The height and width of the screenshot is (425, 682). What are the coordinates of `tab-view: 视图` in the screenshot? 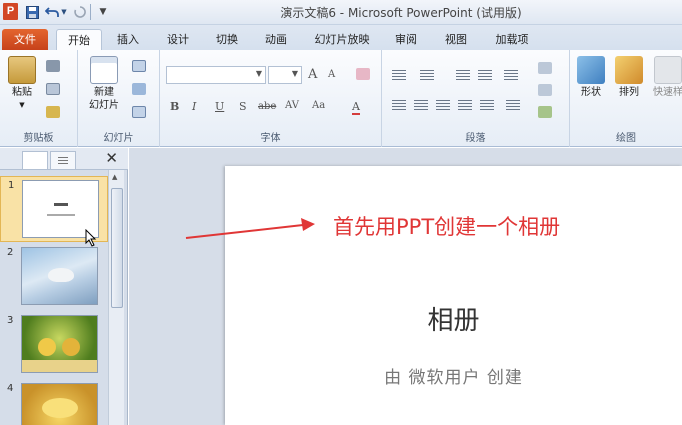 It's located at (456, 39).